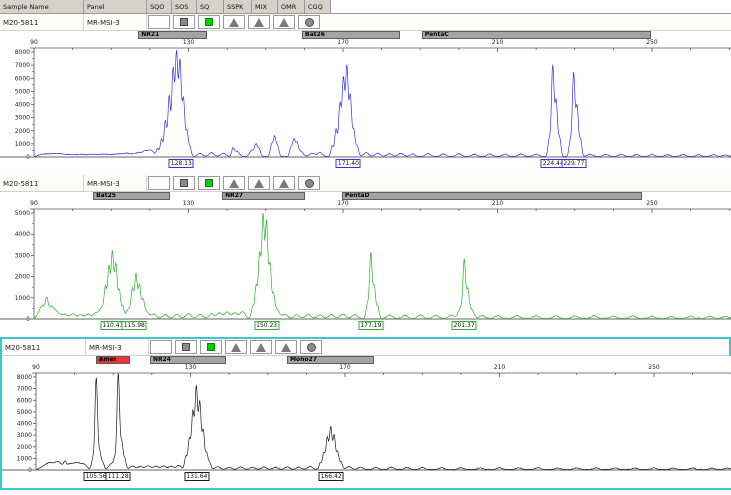  What do you see at coordinates (118, 476) in the screenshot?
I see `peak-call-label: 111.28` at bounding box center [118, 476].